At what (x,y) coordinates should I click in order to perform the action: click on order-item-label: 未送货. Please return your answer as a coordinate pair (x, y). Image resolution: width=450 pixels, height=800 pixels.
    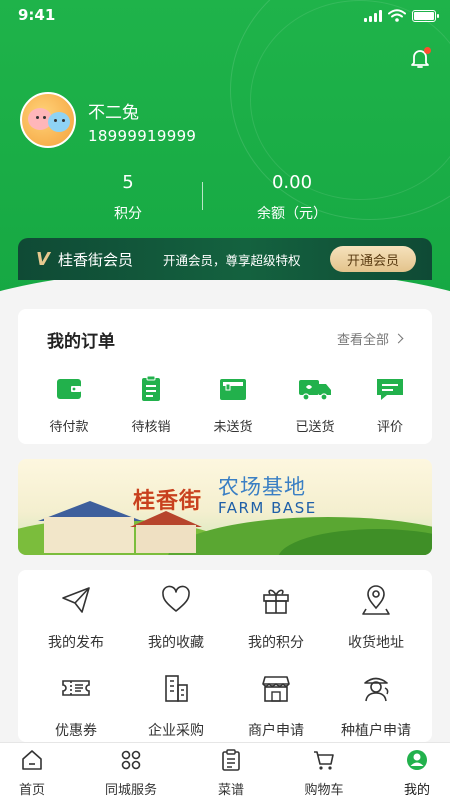
    Looking at the image, I should click on (233, 427).